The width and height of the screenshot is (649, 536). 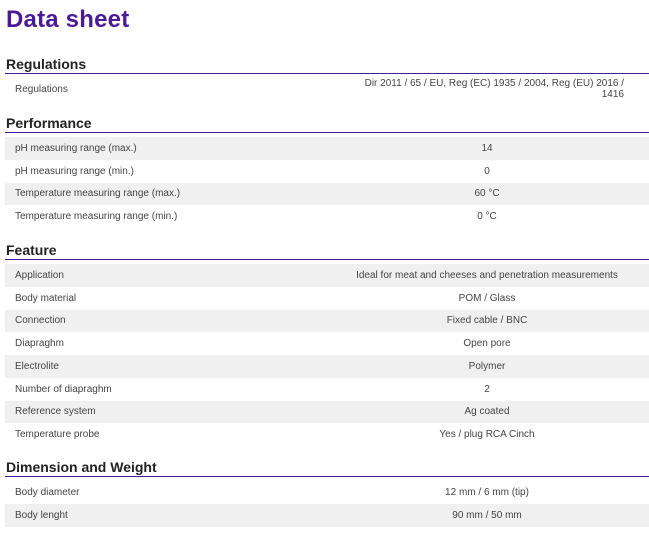 I want to click on row-label: Body lenght, so click(x=41, y=515).